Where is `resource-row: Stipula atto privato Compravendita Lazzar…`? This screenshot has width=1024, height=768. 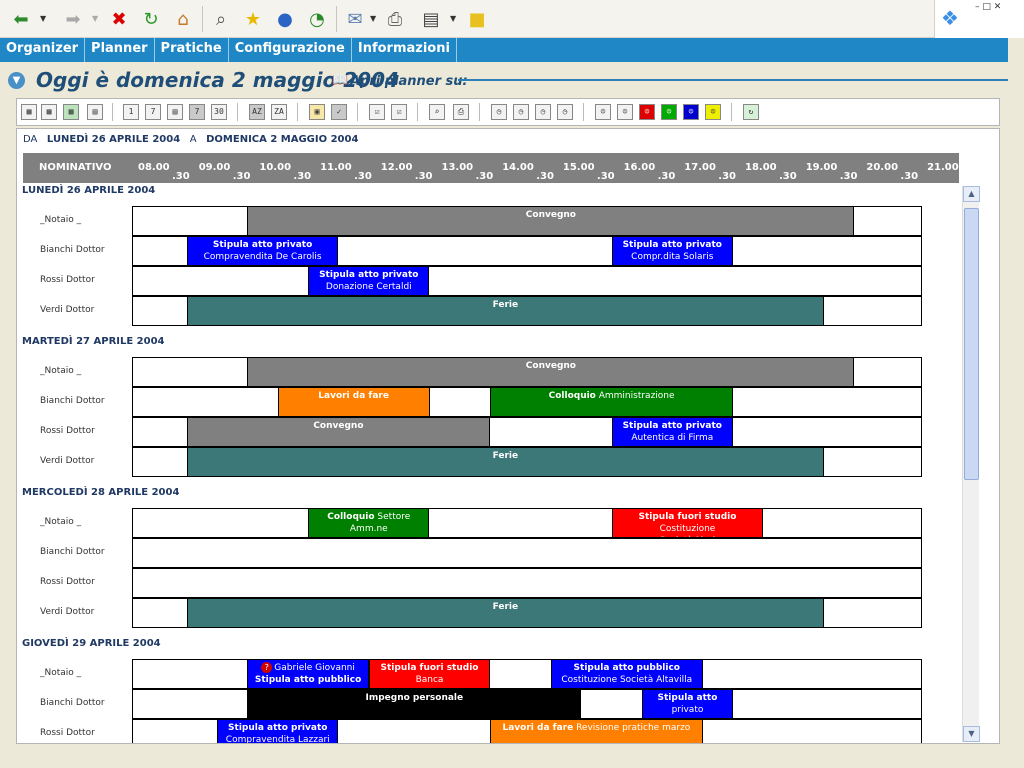 resource-row: Stipula atto privato Compravendita Lazzar… is located at coordinates (527, 731).